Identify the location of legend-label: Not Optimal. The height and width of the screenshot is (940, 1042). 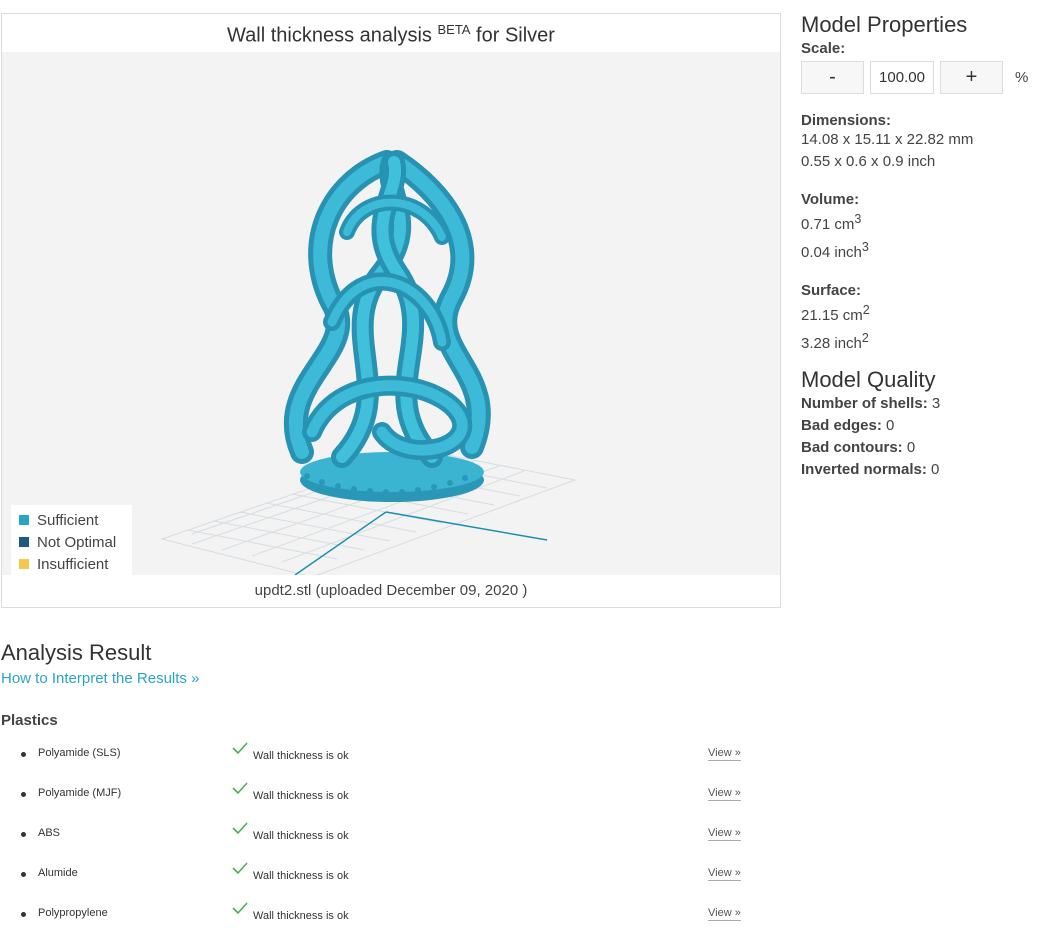
(77, 542).